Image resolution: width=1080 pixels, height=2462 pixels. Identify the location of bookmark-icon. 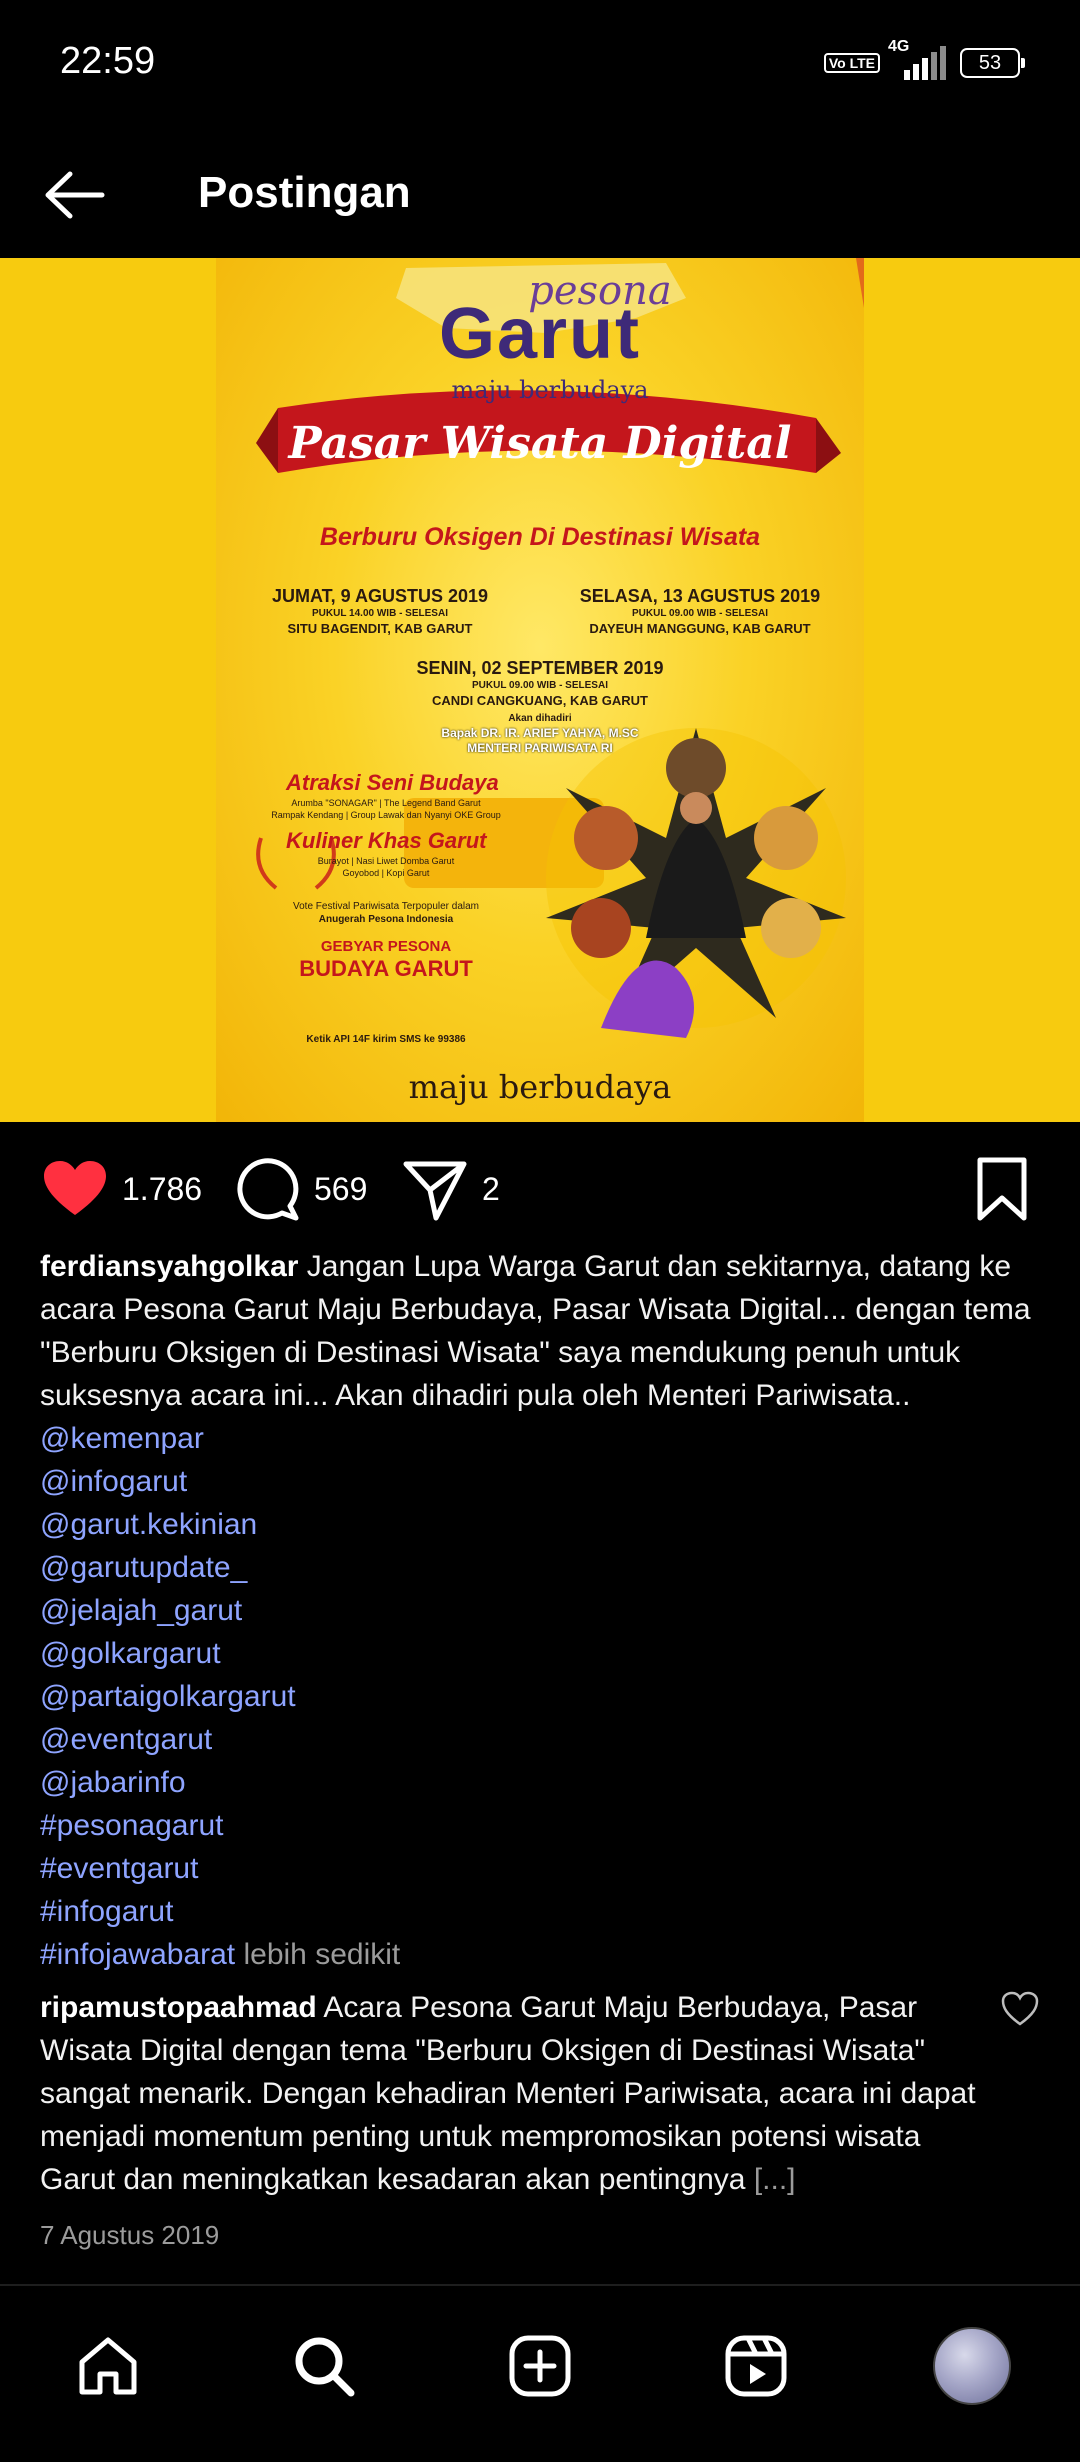
(1002, 1189).